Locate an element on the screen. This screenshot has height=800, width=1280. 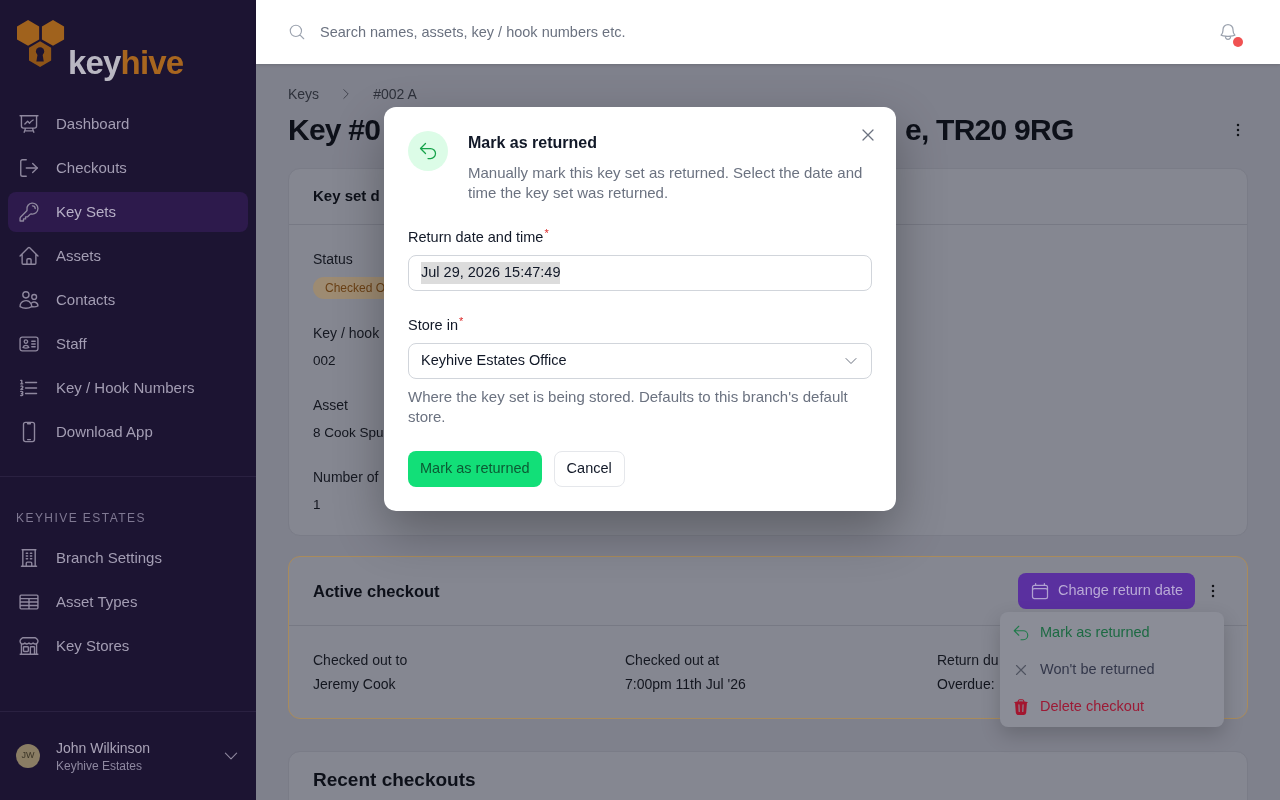
card-title: Active checkout is located at coordinates (376, 591).